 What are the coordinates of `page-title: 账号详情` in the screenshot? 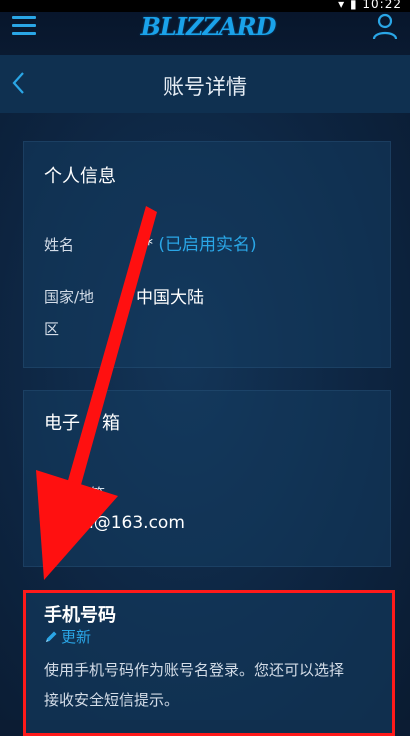 It's located at (205, 87).